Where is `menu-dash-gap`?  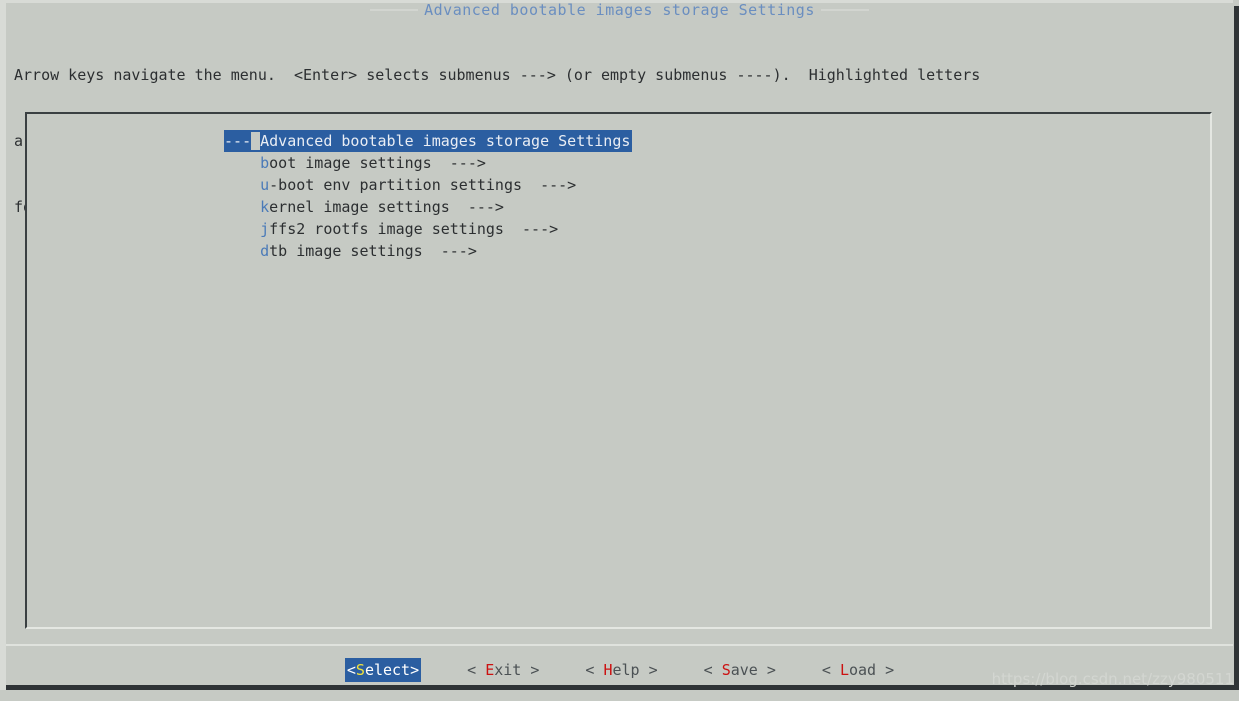 menu-dash-gap is located at coordinates (256, 141).